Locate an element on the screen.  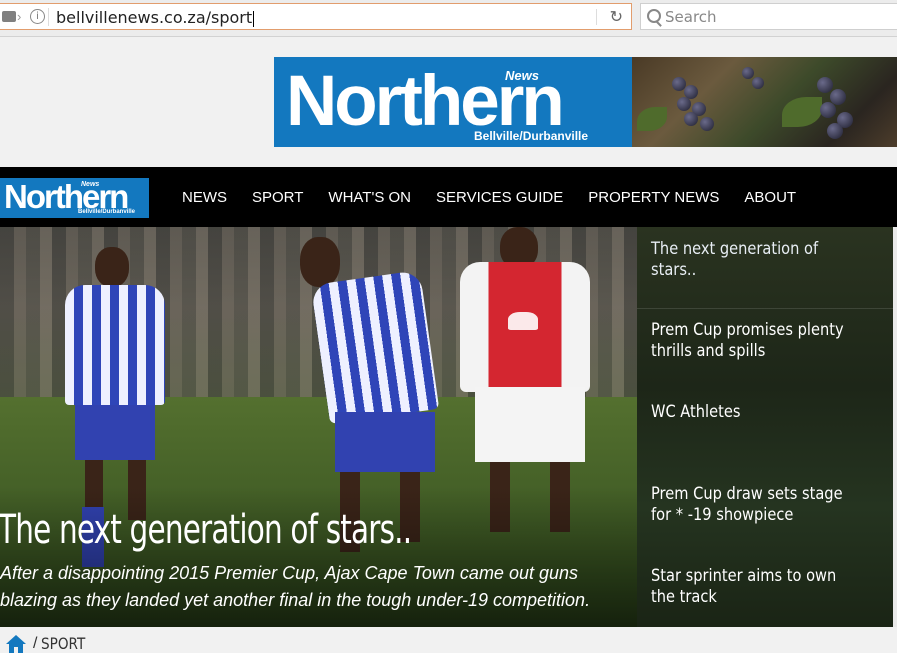
banner-logo: Northern News Bellville/Durbanville is located at coordinates (453, 102).